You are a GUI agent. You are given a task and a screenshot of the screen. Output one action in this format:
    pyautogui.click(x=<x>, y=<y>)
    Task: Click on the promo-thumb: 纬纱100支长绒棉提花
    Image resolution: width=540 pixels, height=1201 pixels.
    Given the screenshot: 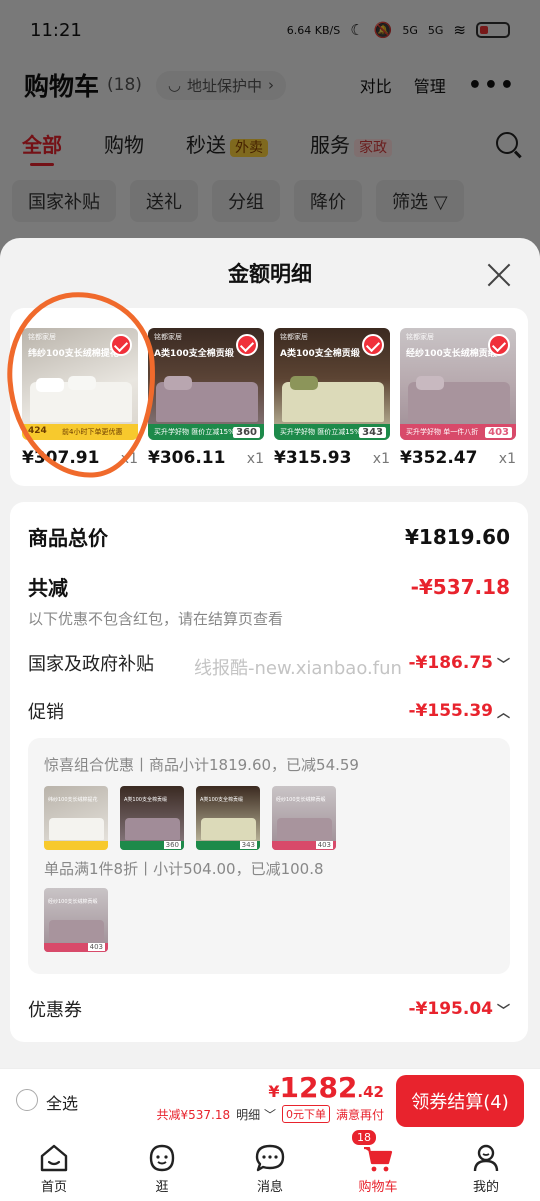 What is the action you would take?
    pyautogui.click(x=76, y=818)
    